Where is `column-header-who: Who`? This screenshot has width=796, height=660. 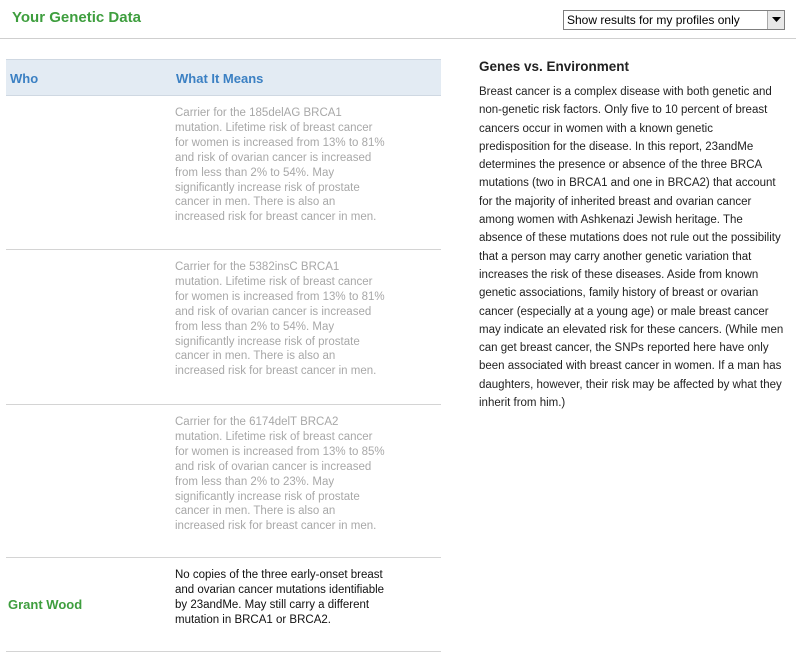 column-header-who: Who is located at coordinates (24, 78).